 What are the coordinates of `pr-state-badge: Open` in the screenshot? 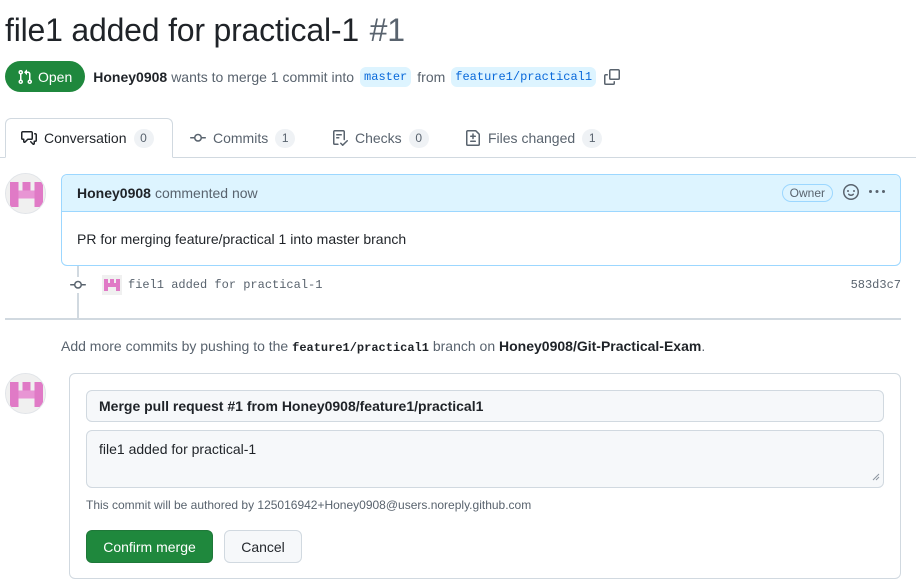 It's located at (45, 76).